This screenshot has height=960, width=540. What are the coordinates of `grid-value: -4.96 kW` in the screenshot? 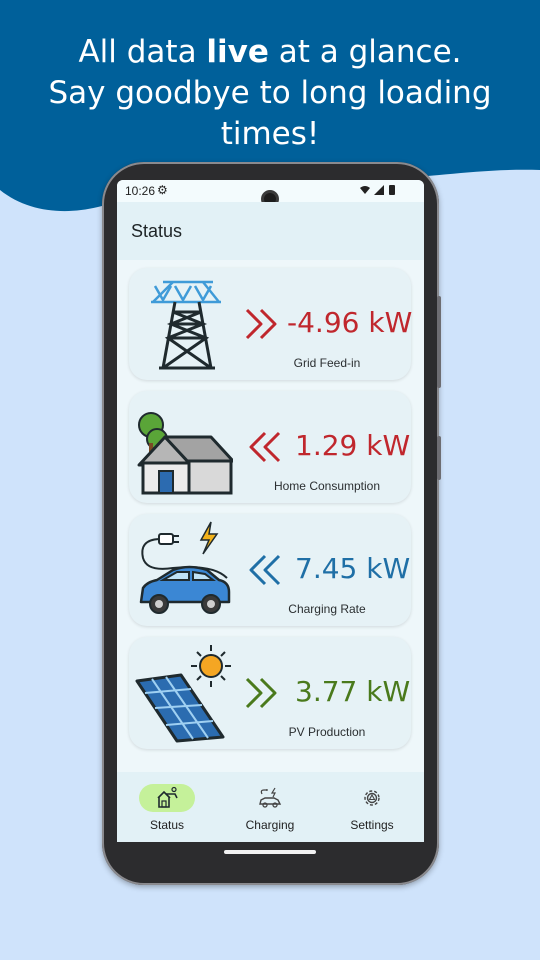 It's located at (350, 322).